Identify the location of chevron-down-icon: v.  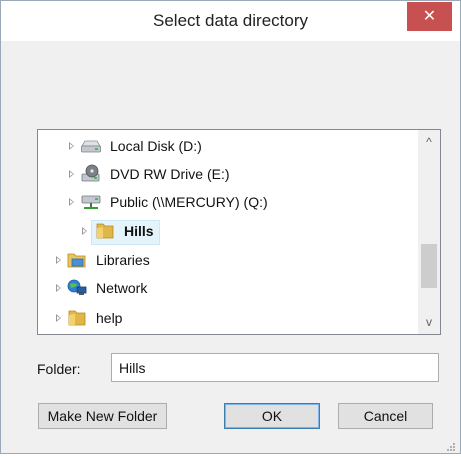
(429, 322).